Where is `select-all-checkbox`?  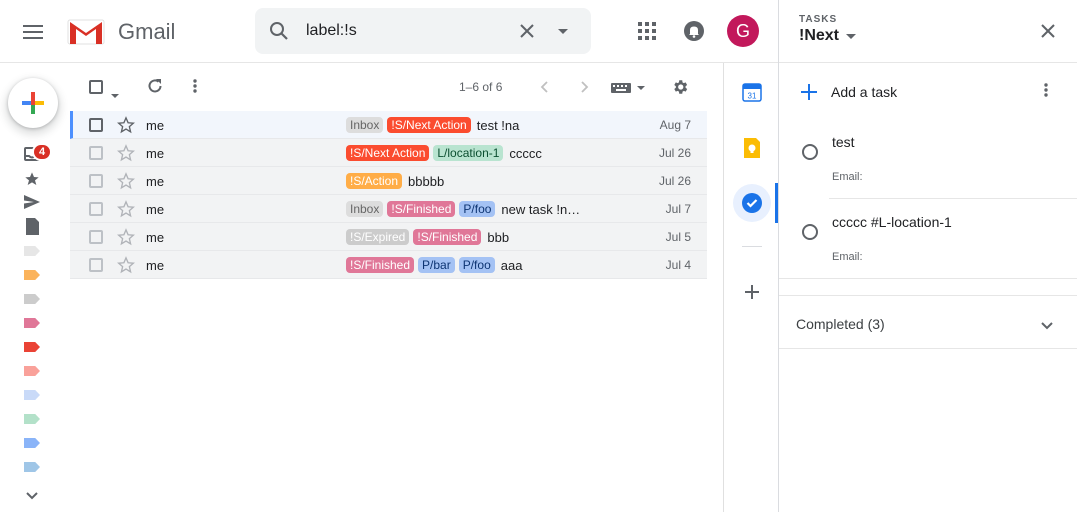 select-all-checkbox is located at coordinates (96, 87).